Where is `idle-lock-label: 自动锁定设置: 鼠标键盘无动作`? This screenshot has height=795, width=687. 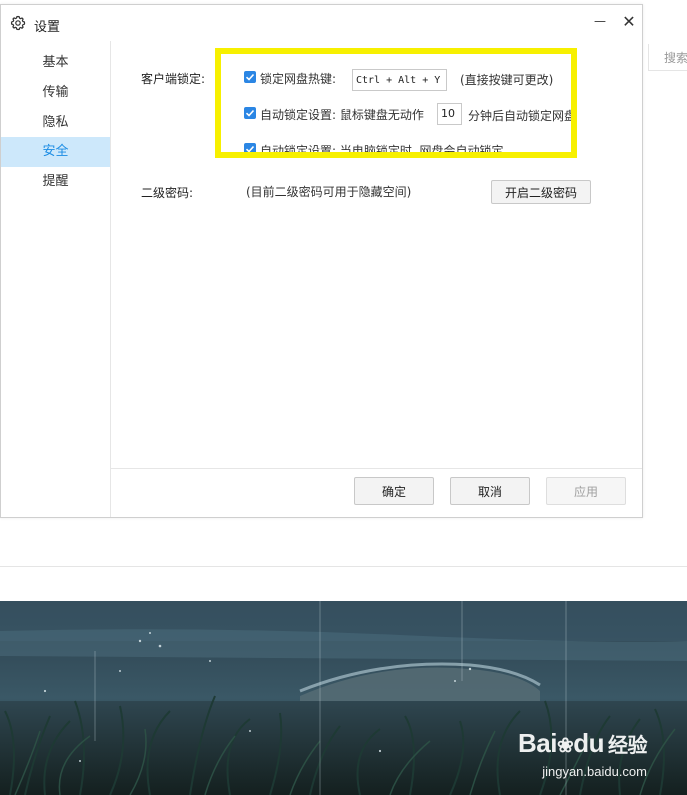
idle-lock-label: 自动锁定设置: 鼠标键盘无动作 is located at coordinates (342, 115).